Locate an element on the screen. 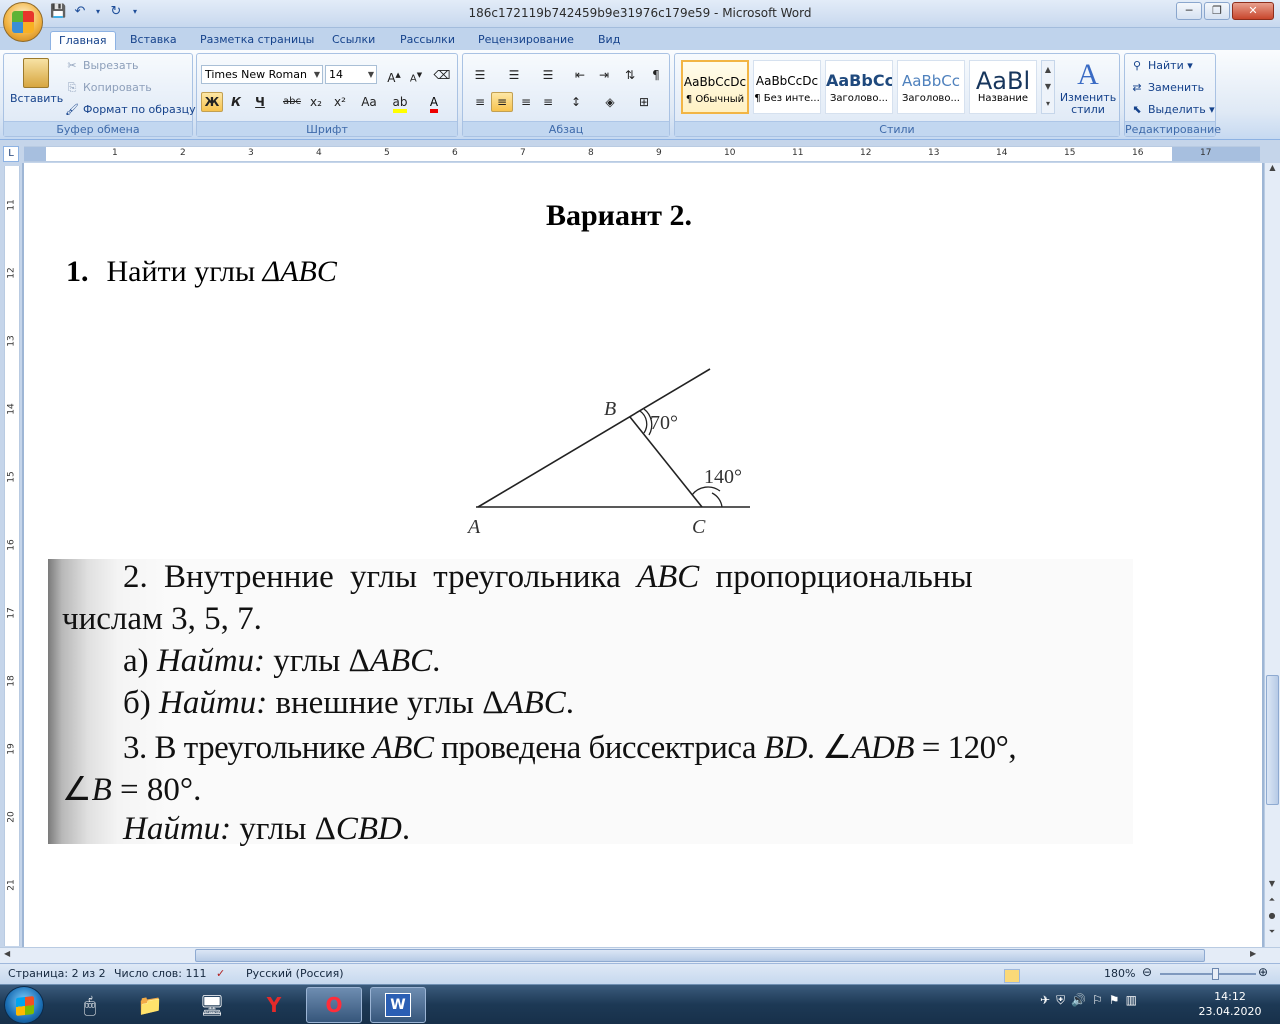 The width and height of the screenshot is (1280, 1024). grow-font-button: A▲ is located at coordinates (394, 75).